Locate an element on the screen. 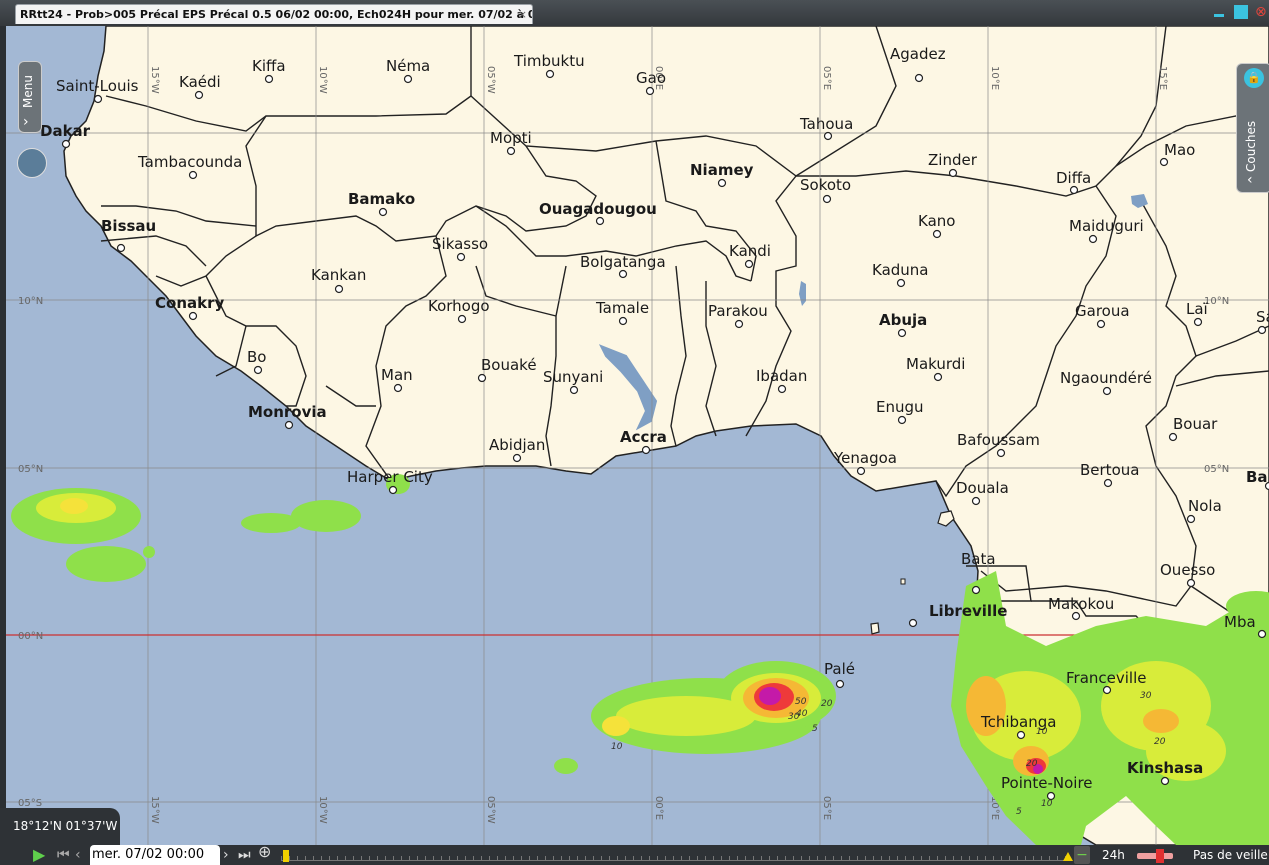 The width and height of the screenshot is (1269, 865). tab-close-icon: × is located at coordinates (522, 14).